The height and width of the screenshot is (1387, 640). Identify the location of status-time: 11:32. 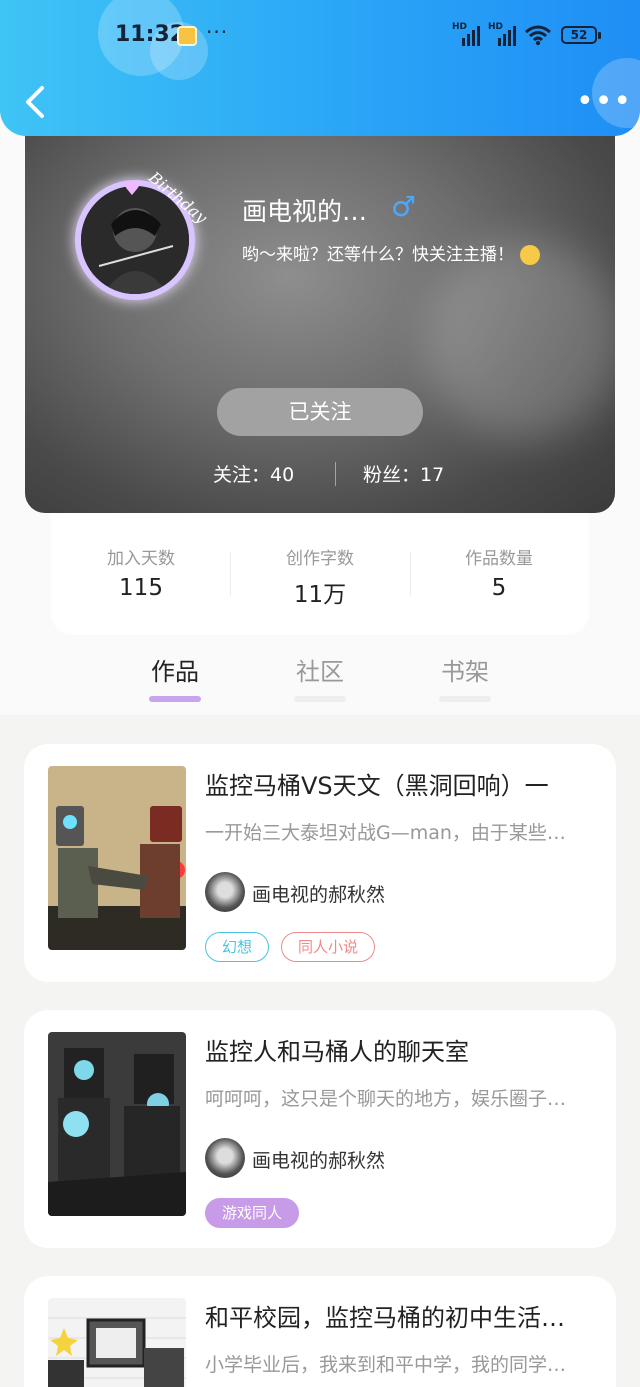
(150, 34).